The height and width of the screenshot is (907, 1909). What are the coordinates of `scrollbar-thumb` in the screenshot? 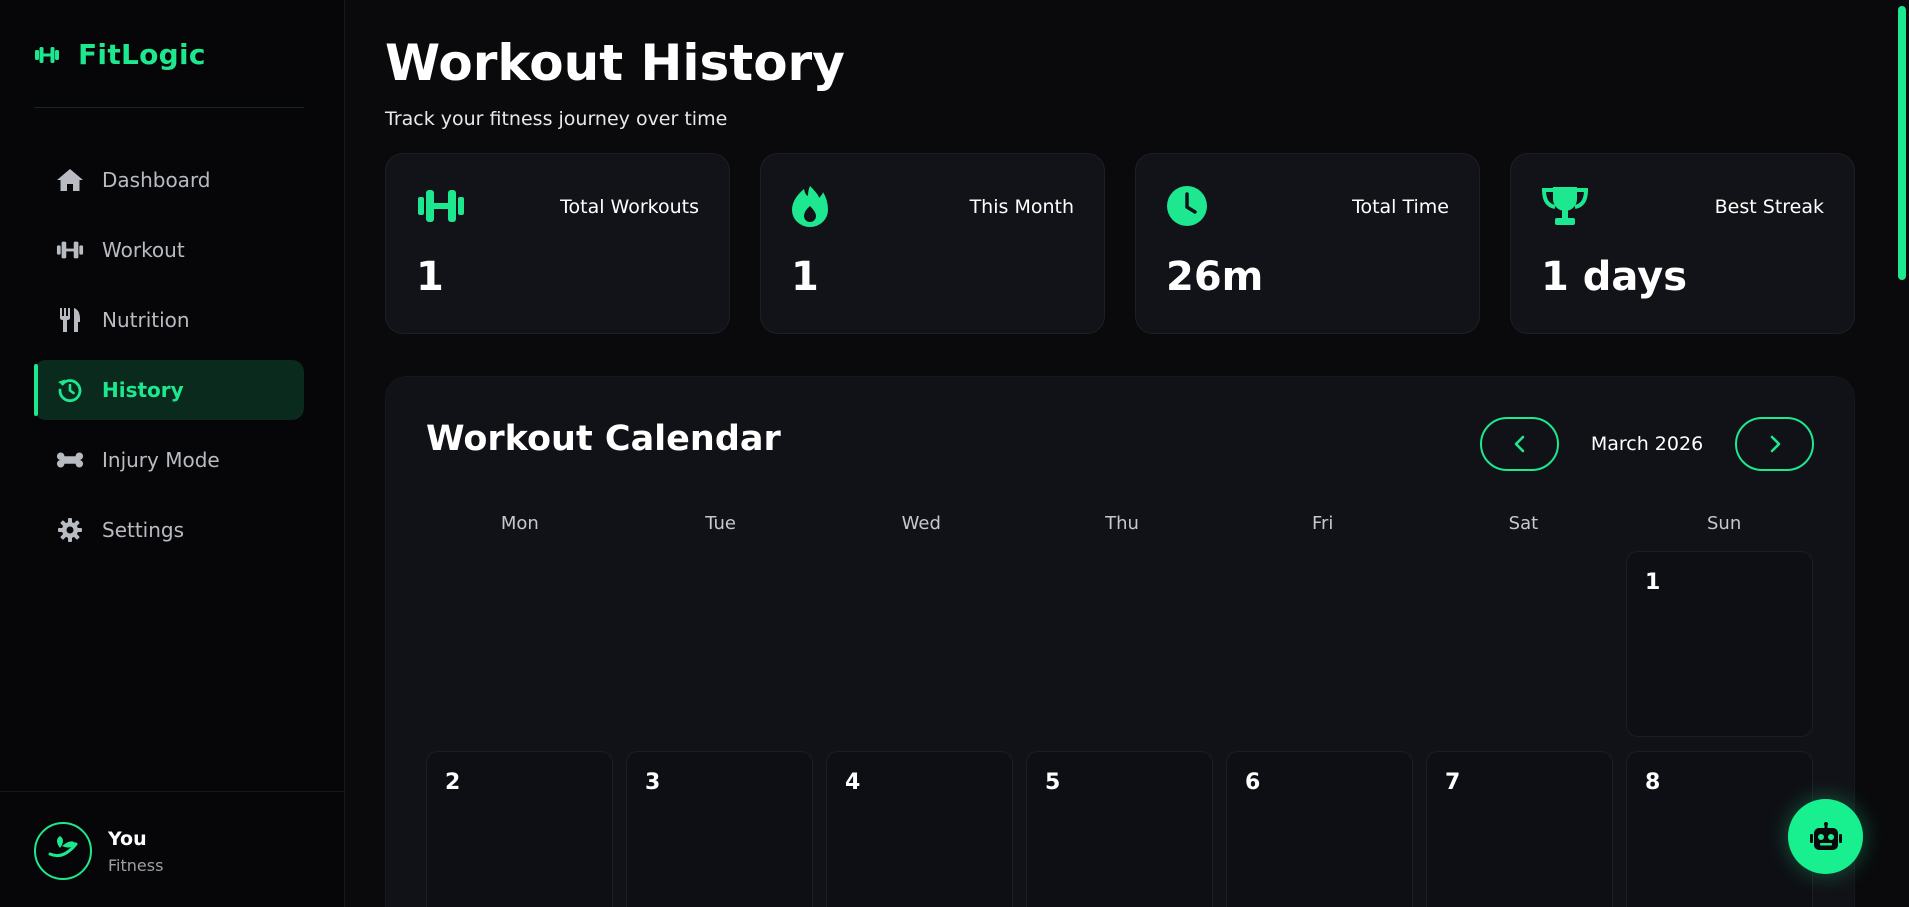 It's located at (1902, 143).